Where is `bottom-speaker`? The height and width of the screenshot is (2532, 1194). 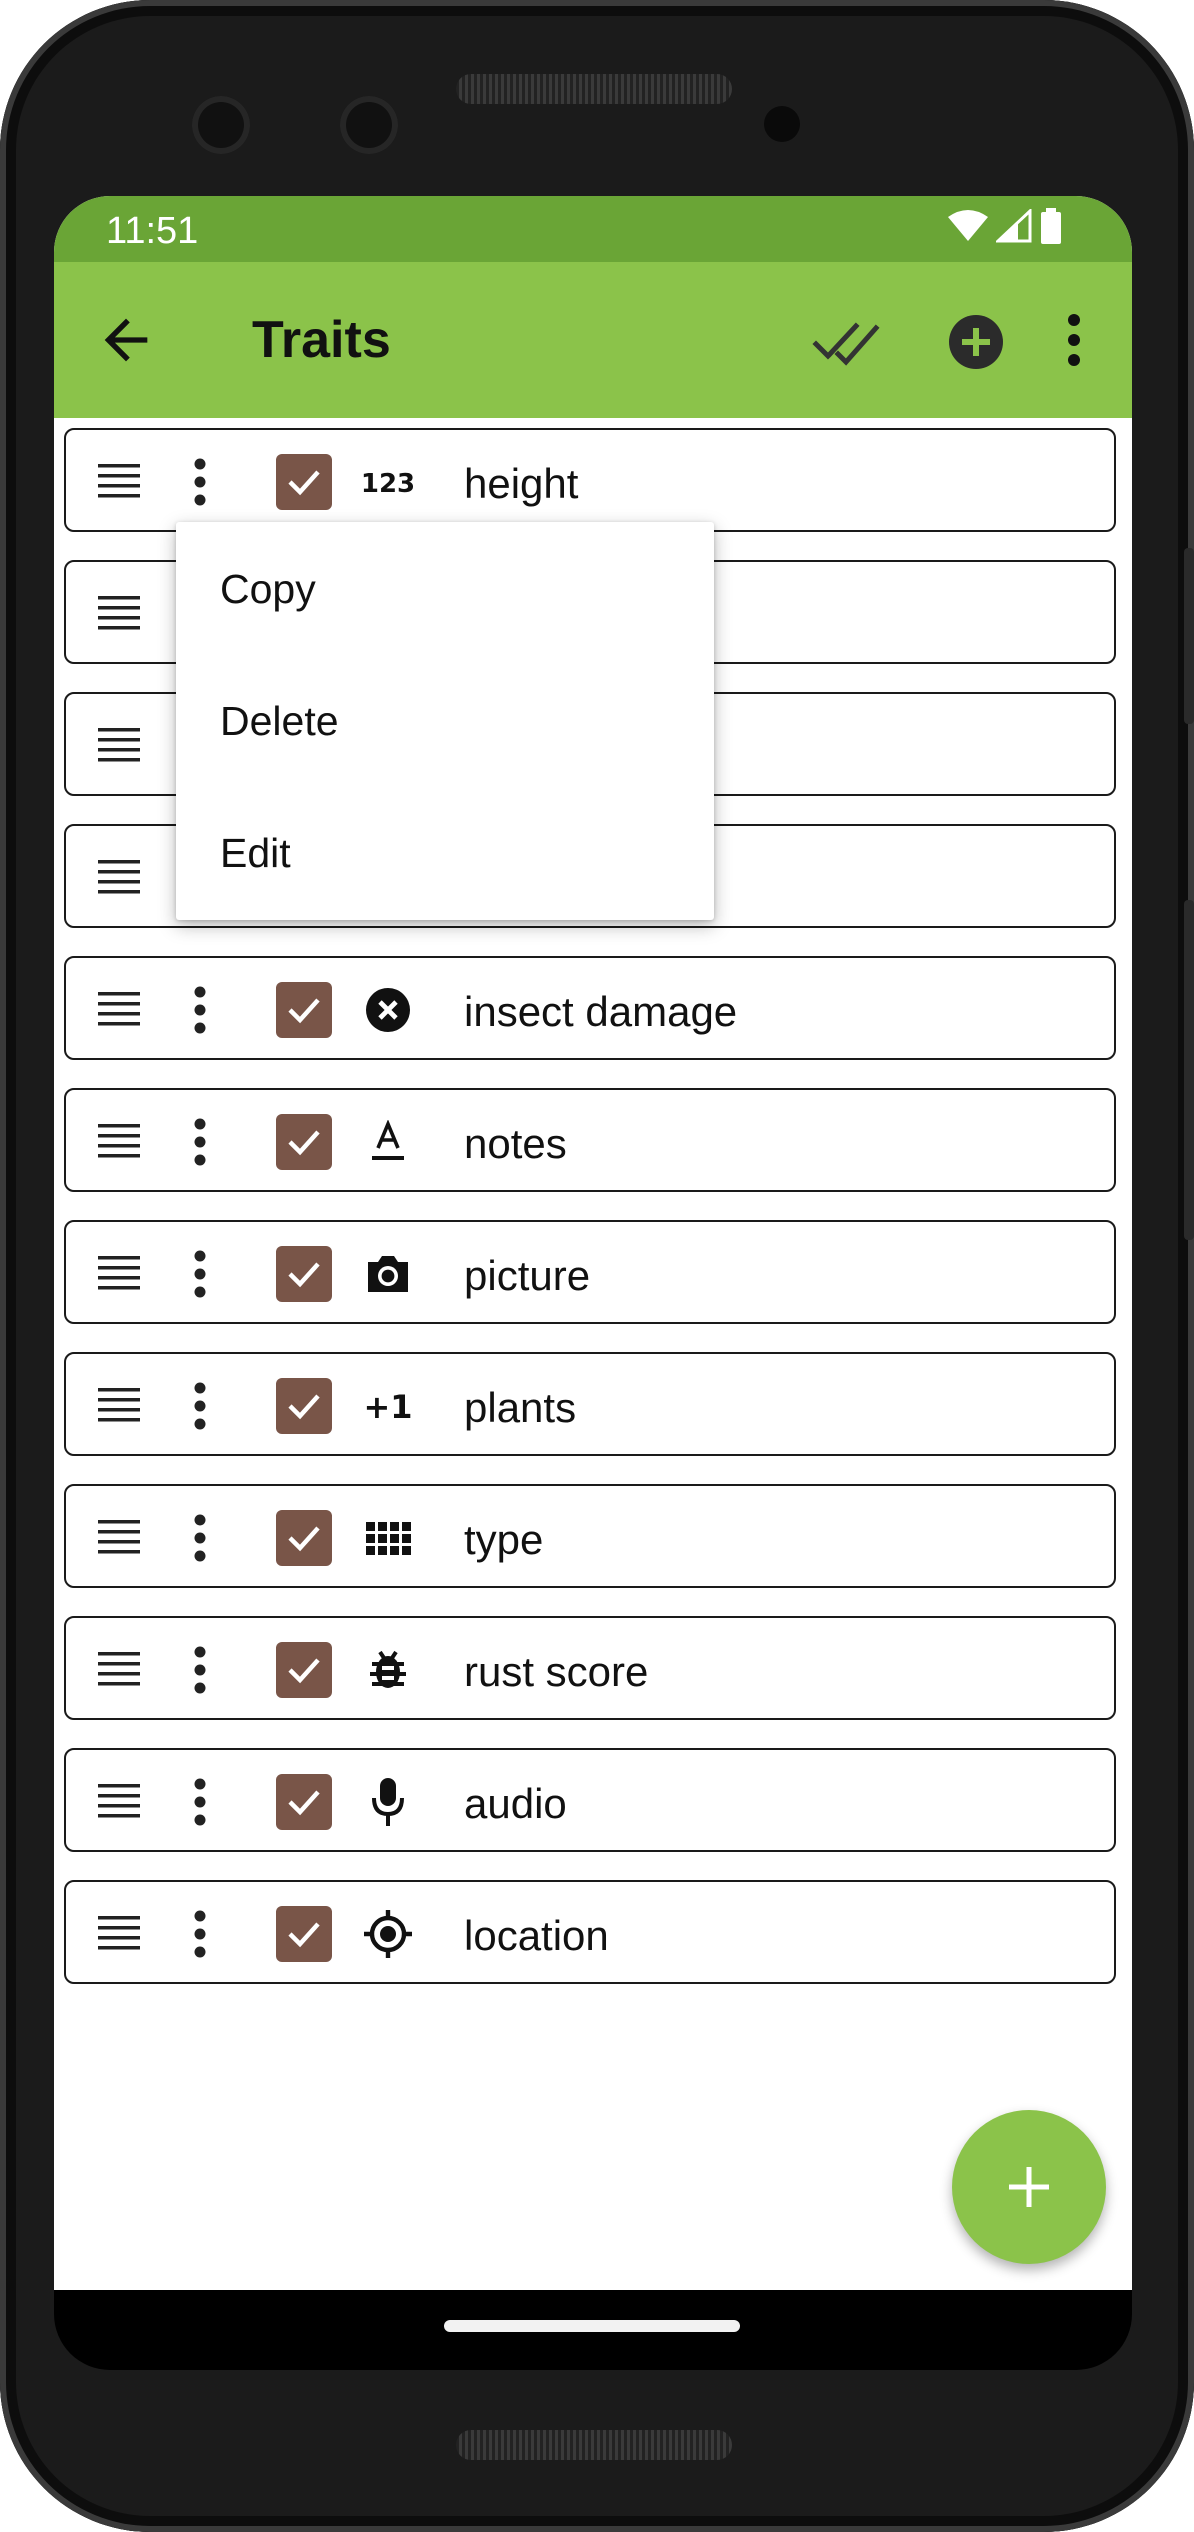
bottom-speaker is located at coordinates (594, 2445).